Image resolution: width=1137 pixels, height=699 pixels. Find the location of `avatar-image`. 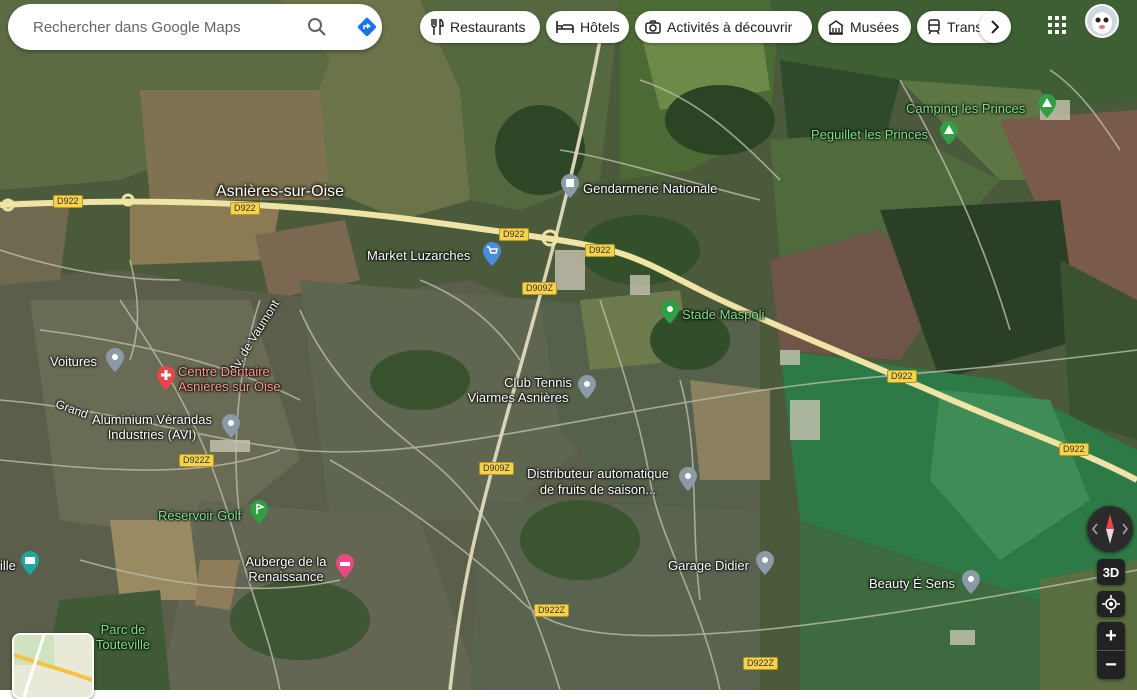

avatar-image is located at coordinates (1102, 21).